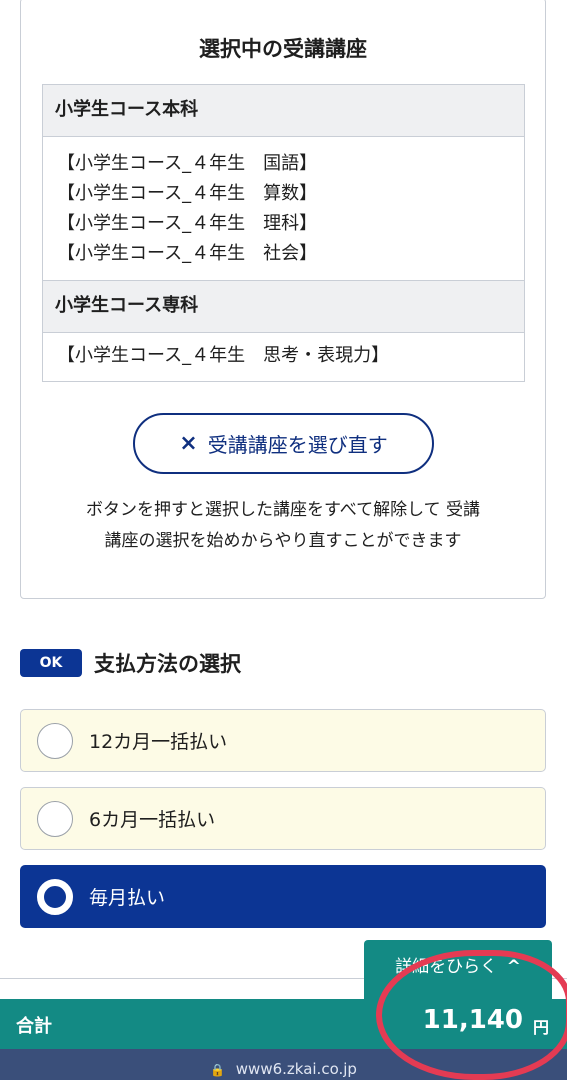  What do you see at coordinates (513, 967) in the screenshot?
I see `chevron-up-icon: ^` at bounding box center [513, 967].